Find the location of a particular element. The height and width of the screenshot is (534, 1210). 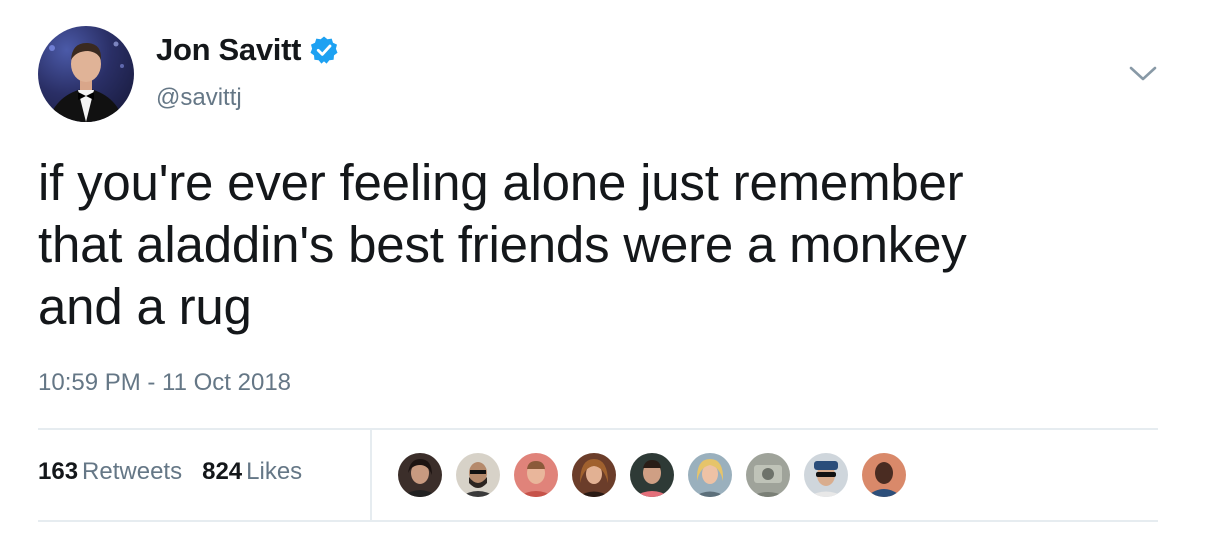

retweets-stat: 163 Retweets is located at coordinates (110, 472).